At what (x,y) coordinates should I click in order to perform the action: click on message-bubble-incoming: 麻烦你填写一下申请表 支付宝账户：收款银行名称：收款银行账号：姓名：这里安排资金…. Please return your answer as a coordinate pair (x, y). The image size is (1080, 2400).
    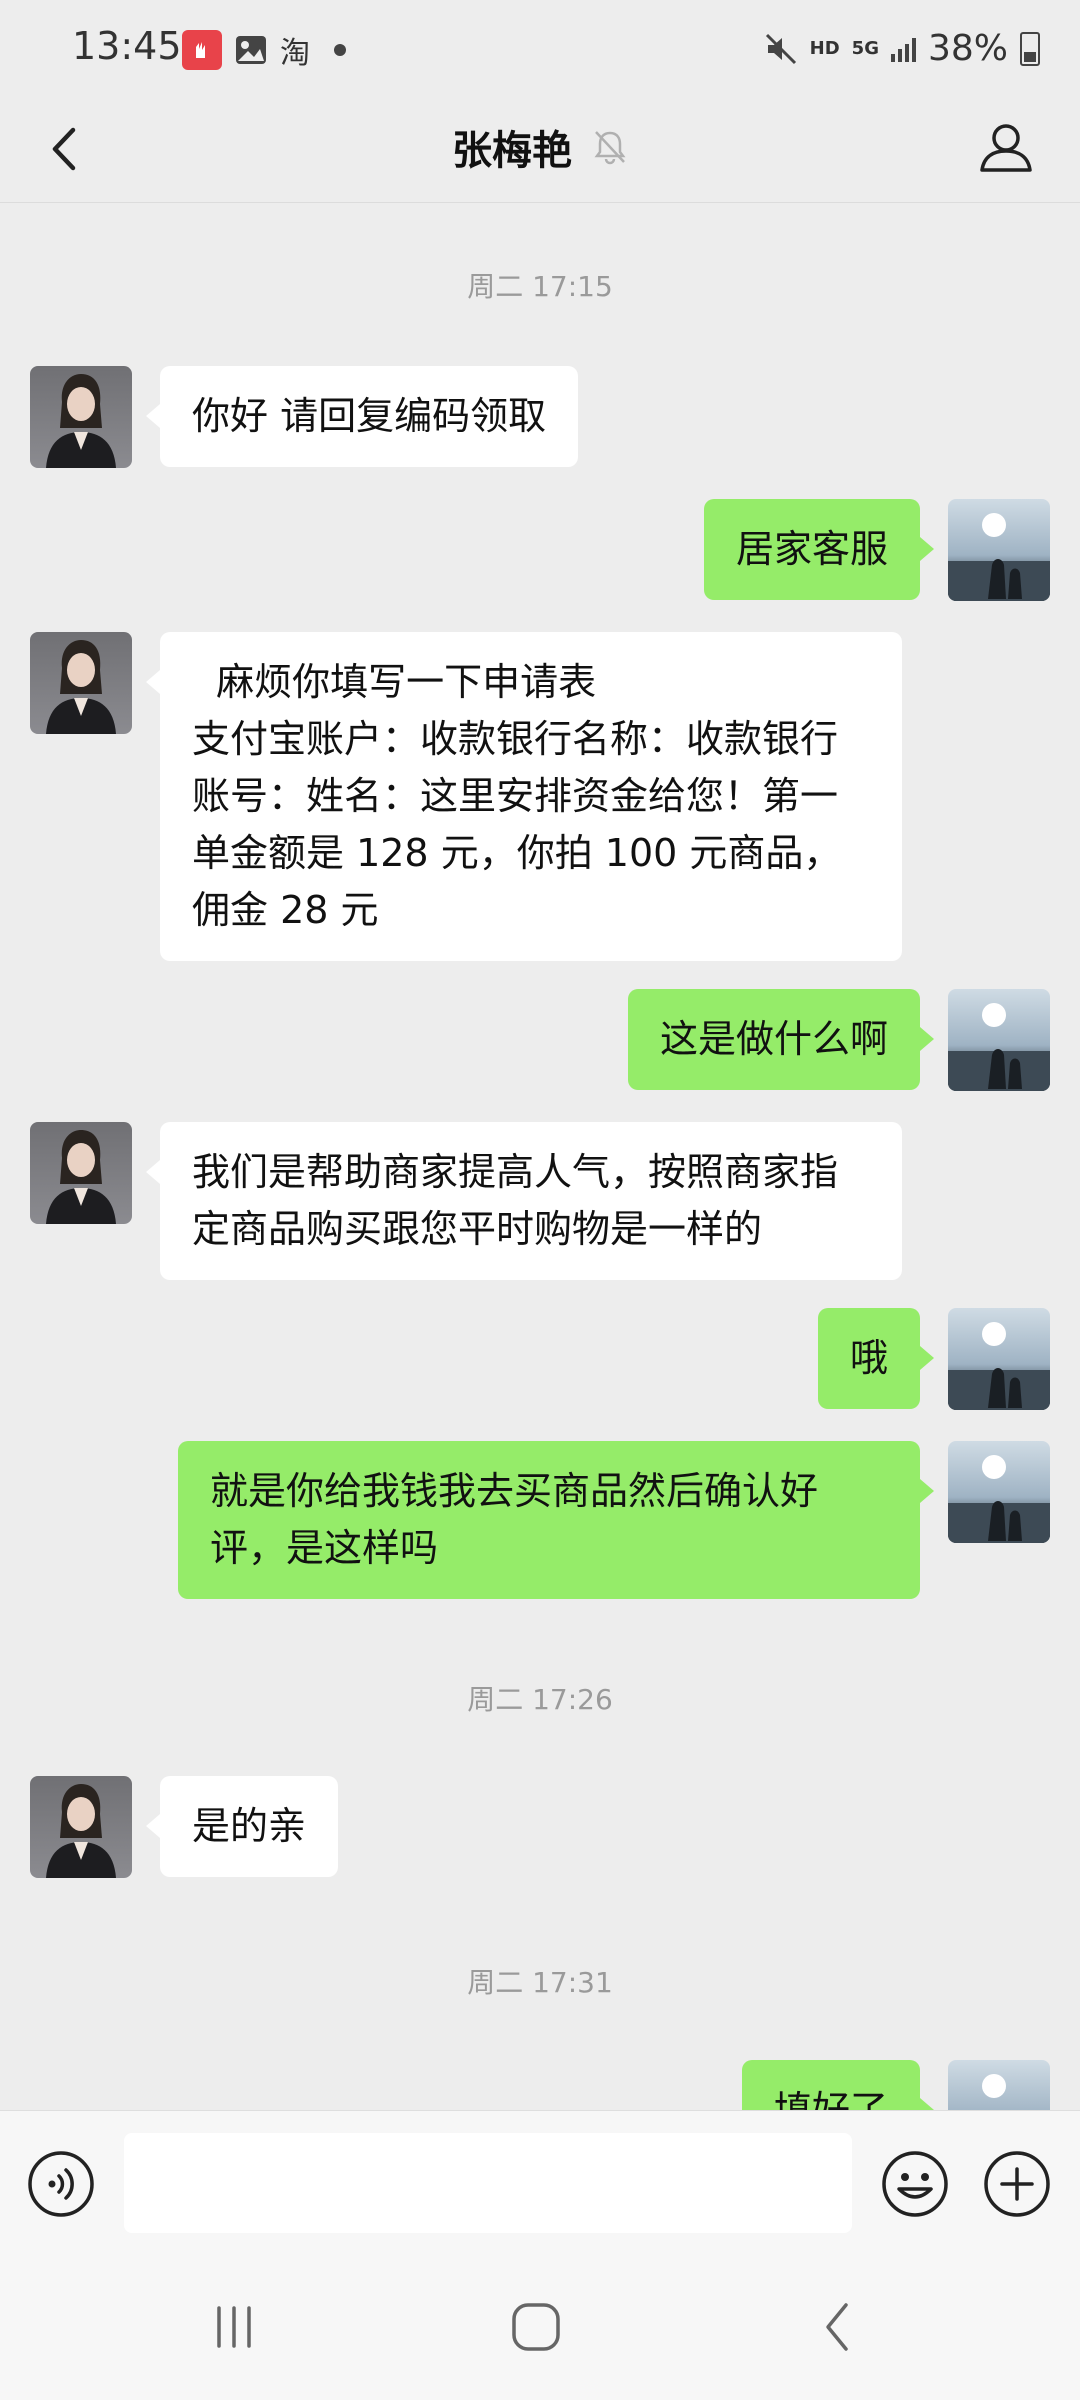
    Looking at the image, I should click on (524, 796).